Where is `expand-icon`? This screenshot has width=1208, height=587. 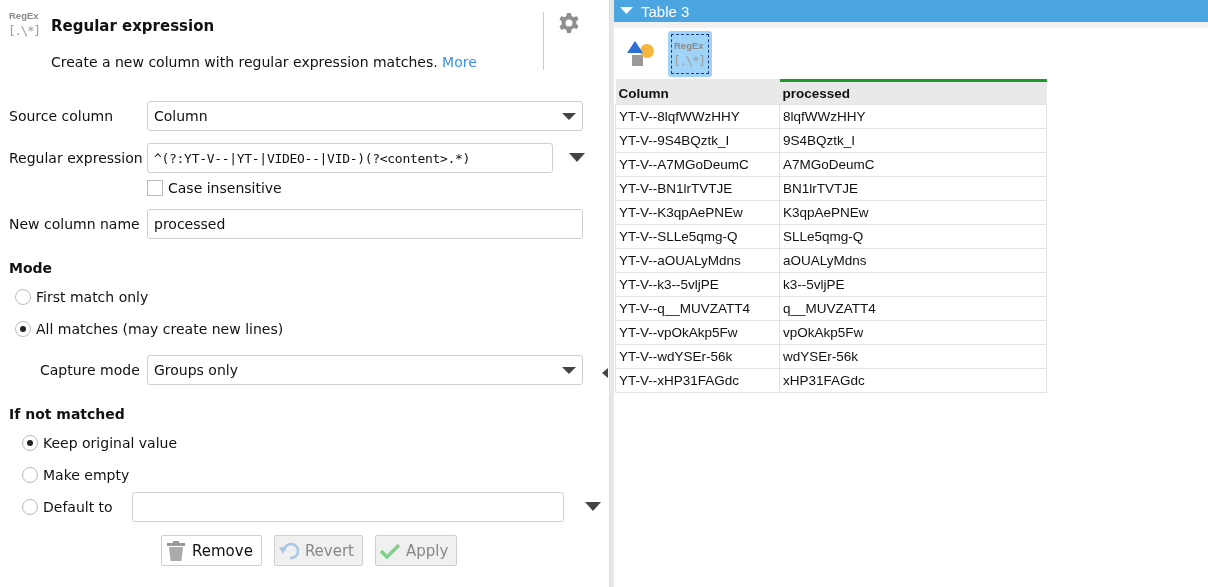
expand-icon is located at coordinates (626, 11).